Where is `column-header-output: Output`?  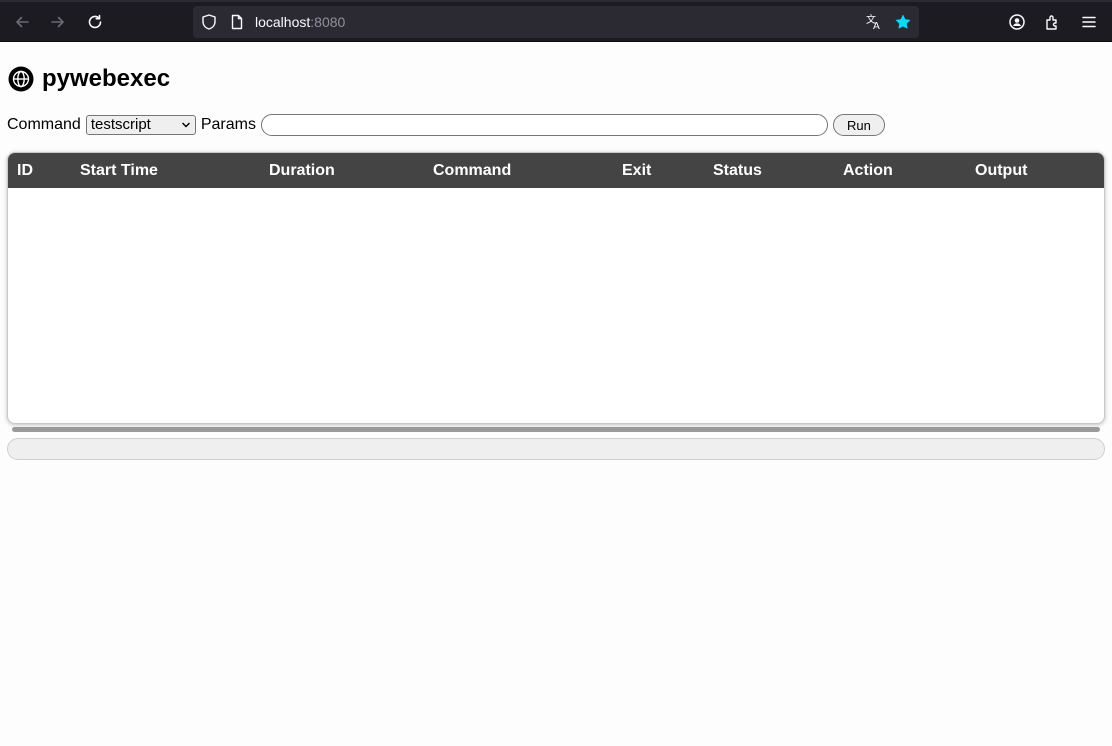
column-header-output: Output is located at coordinates (1001, 171).